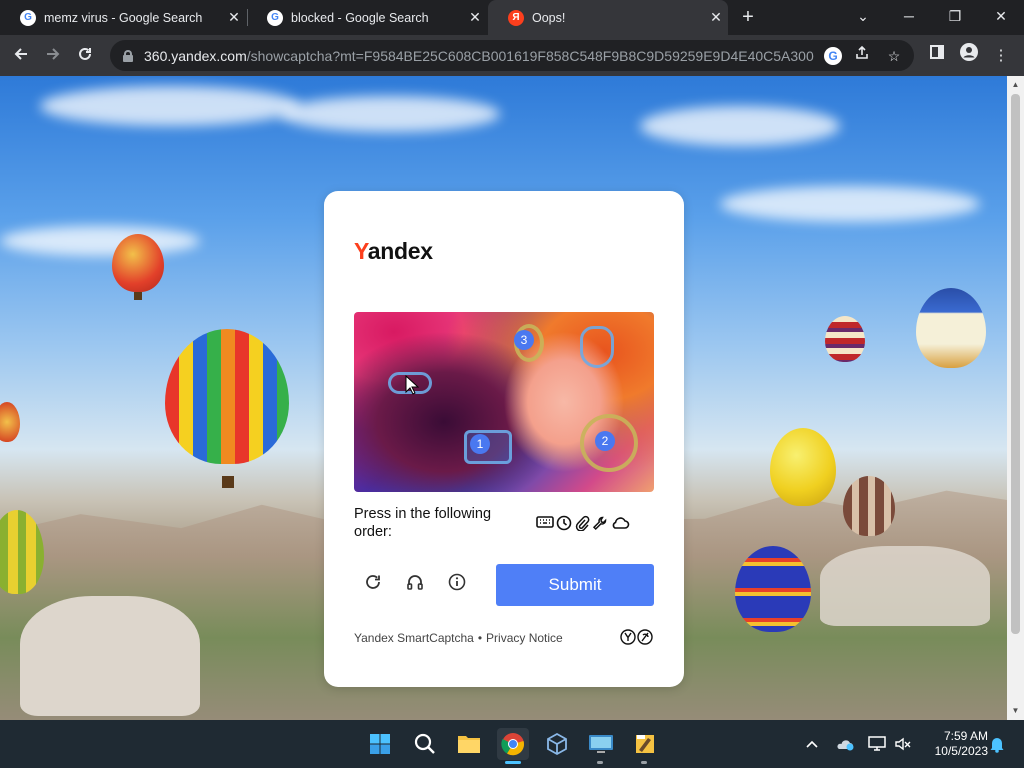 Image resolution: width=1024 pixels, height=768 pixels. I want to click on network-icon, so click(877, 744).